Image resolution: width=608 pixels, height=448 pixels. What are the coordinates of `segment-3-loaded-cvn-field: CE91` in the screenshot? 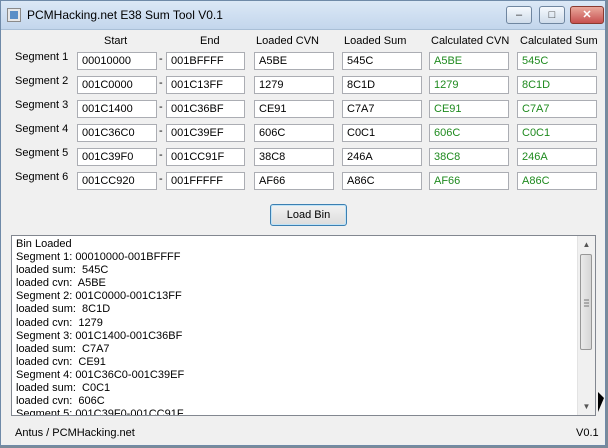 It's located at (294, 109).